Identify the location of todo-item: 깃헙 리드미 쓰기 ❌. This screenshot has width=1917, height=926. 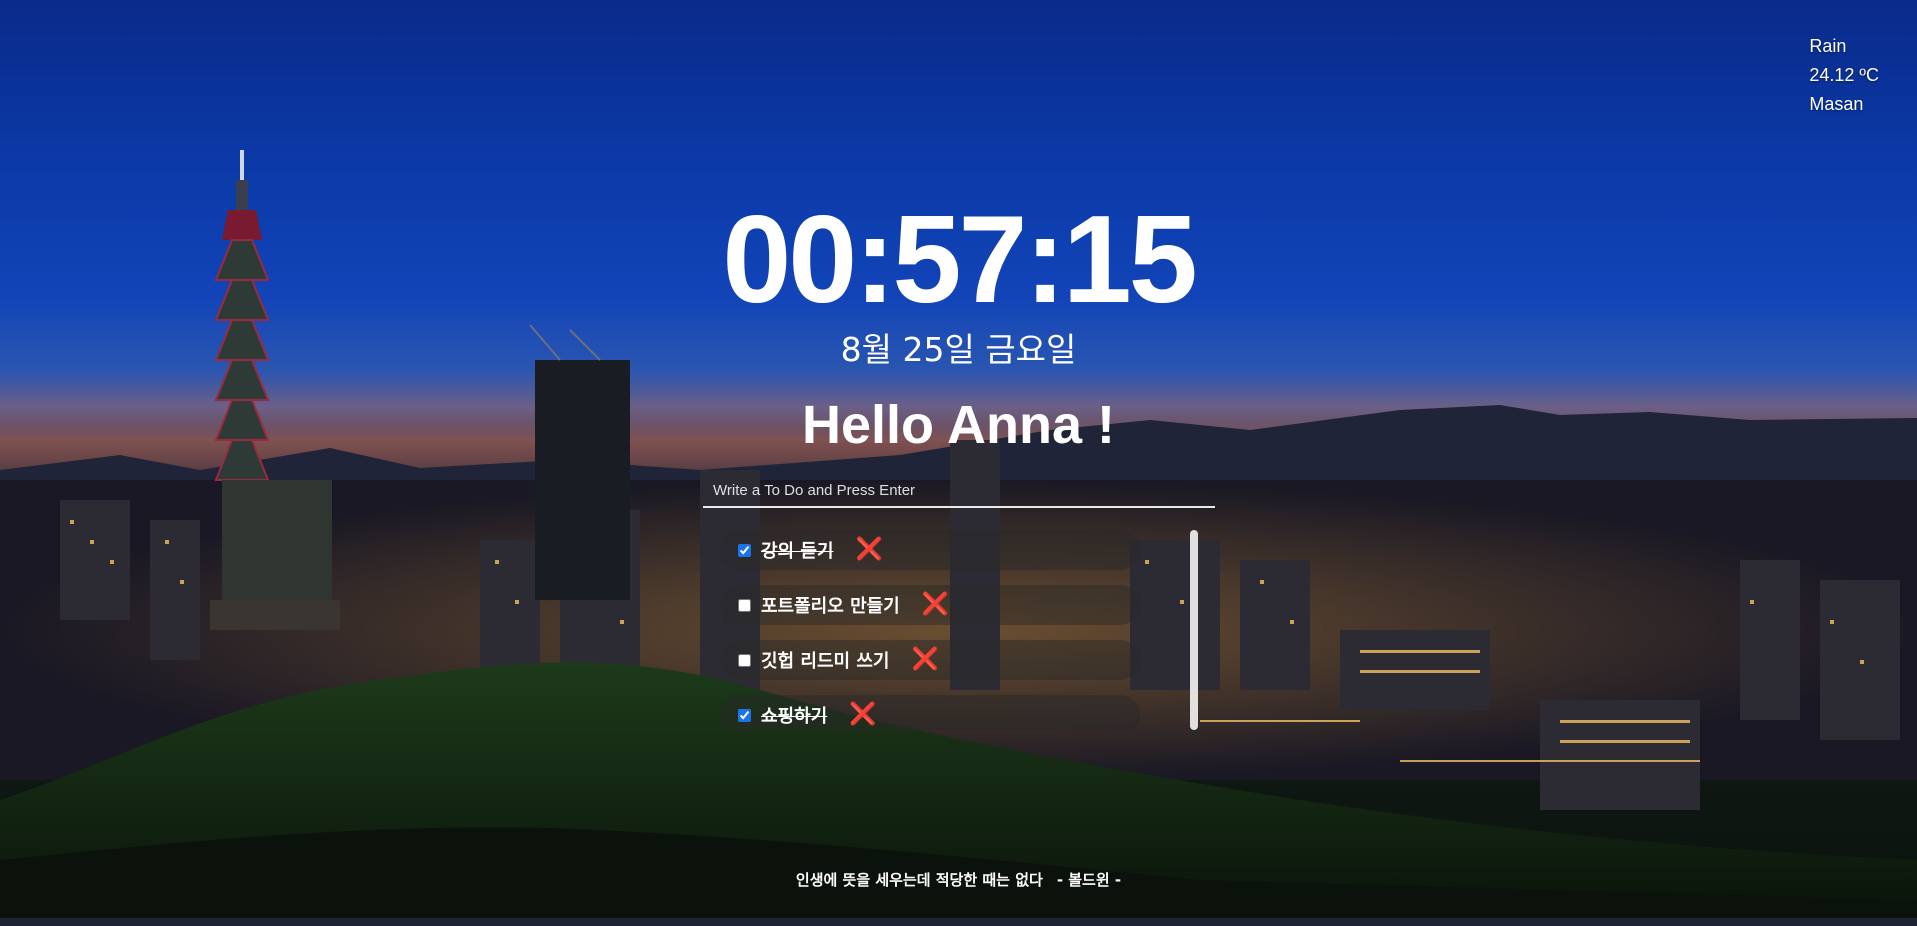
(930, 660).